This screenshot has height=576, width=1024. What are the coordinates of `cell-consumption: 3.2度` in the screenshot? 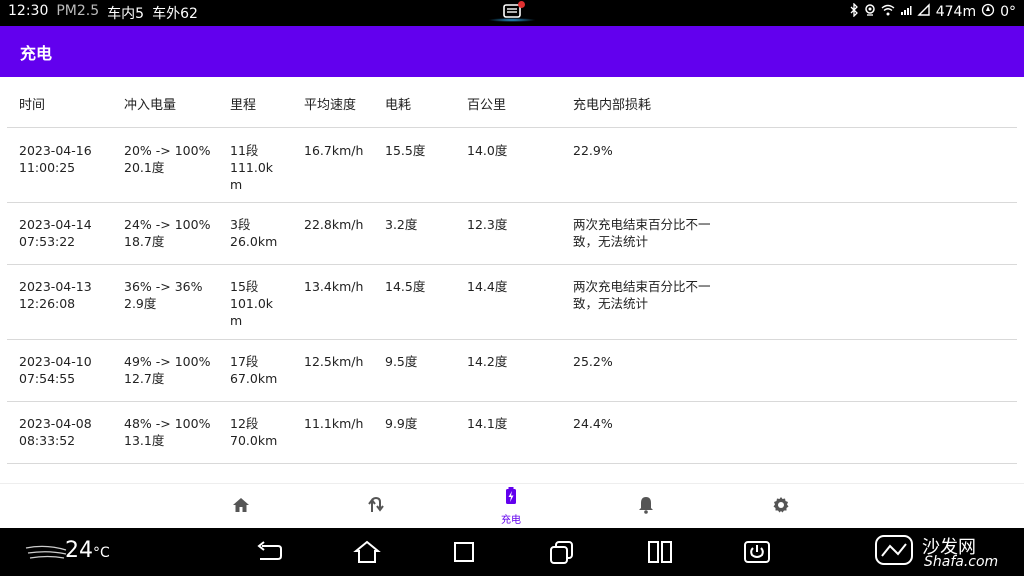 It's located at (401, 224).